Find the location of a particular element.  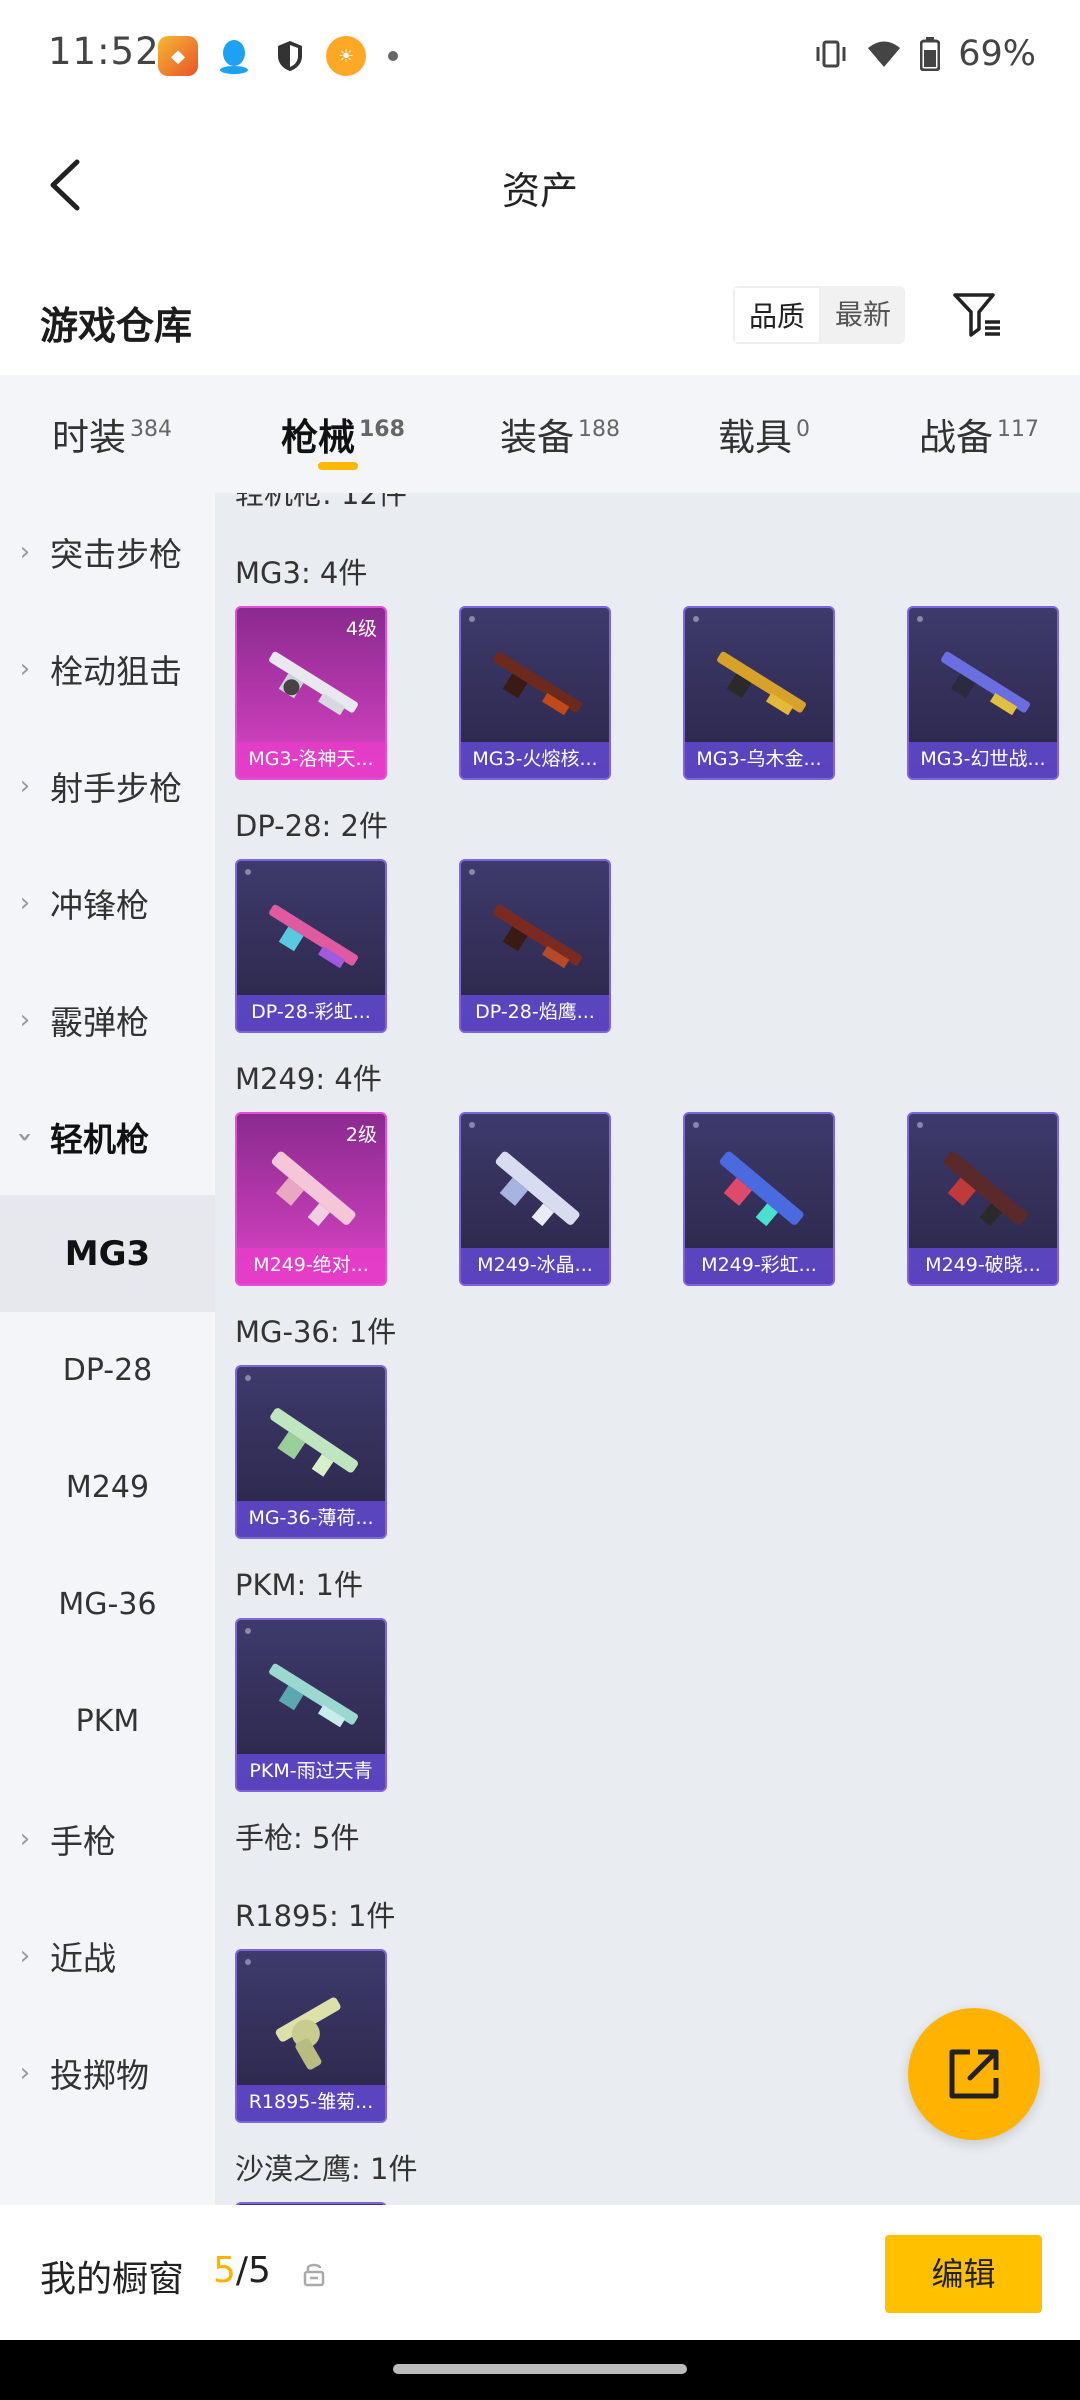

sidebar-item-assault-rifle: › 突击步枪 is located at coordinates (107, 551).